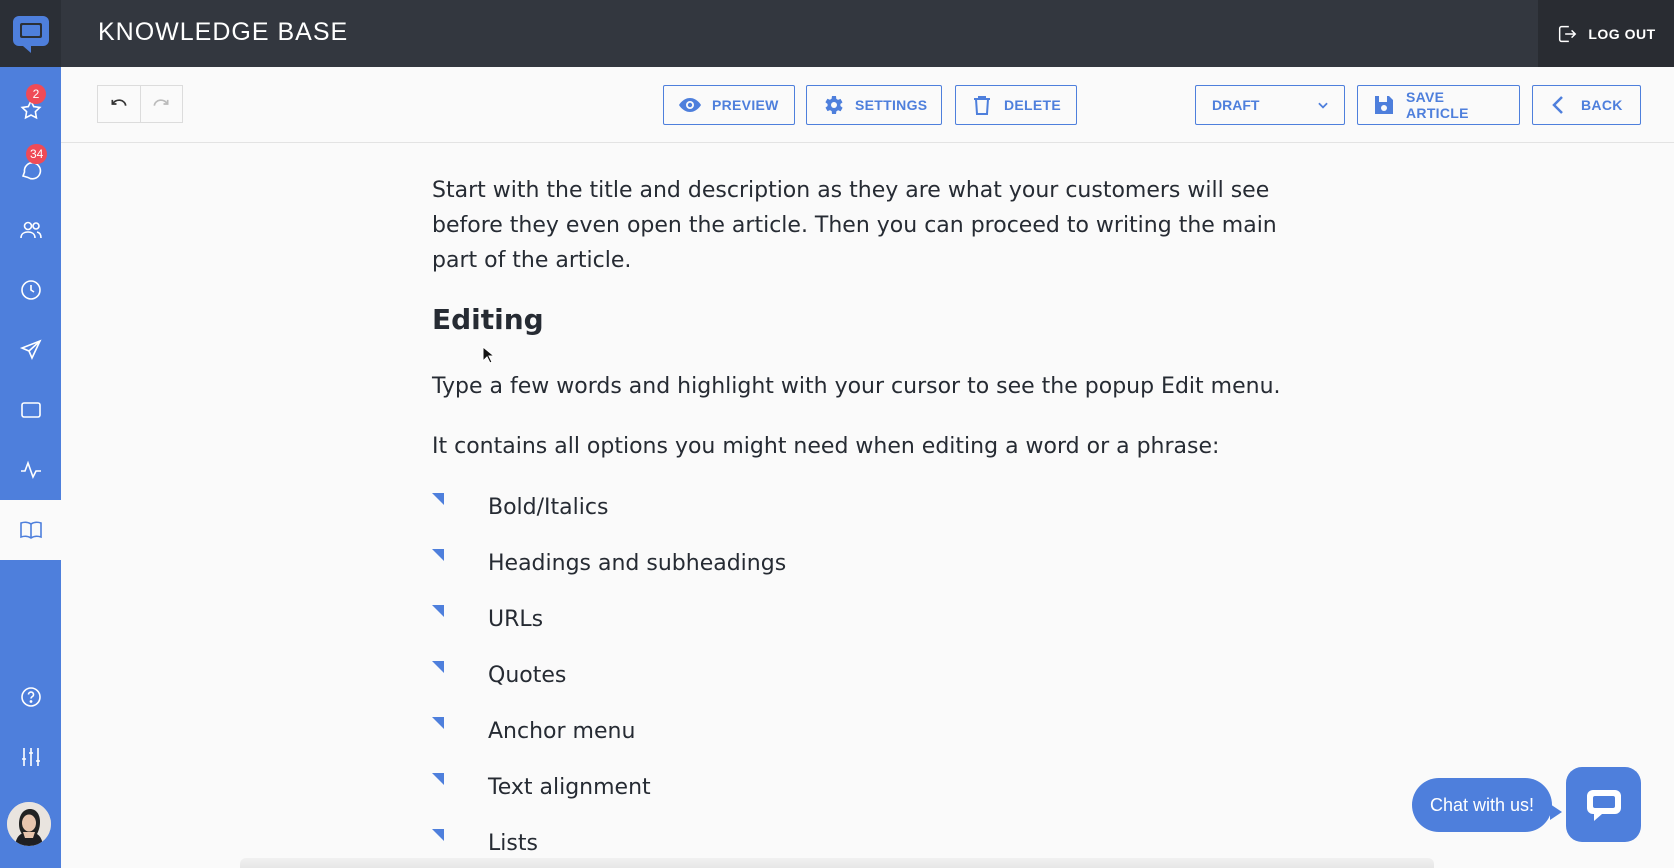 The height and width of the screenshot is (868, 1674). Describe the element at coordinates (223, 32) in the screenshot. I see `page-title: KNOWLEDGE BASE` at that location.